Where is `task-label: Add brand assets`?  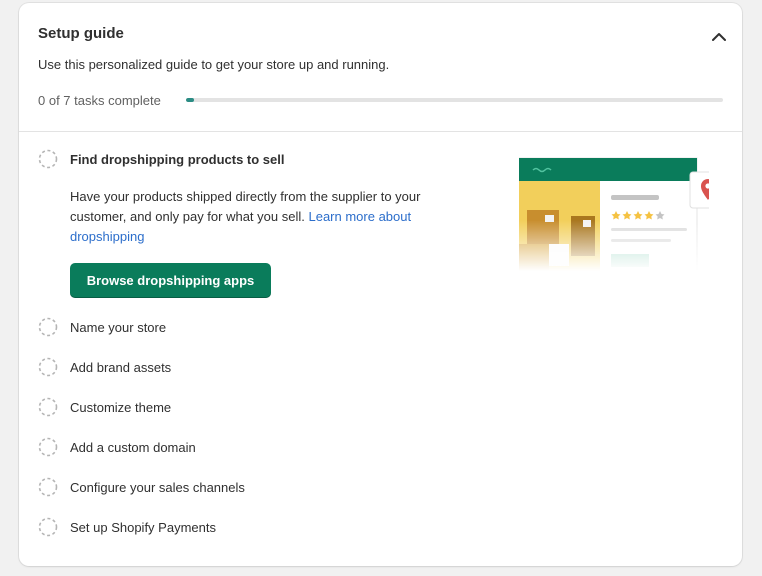
task-label: Add brand assets is located at coordinates (121, 367).